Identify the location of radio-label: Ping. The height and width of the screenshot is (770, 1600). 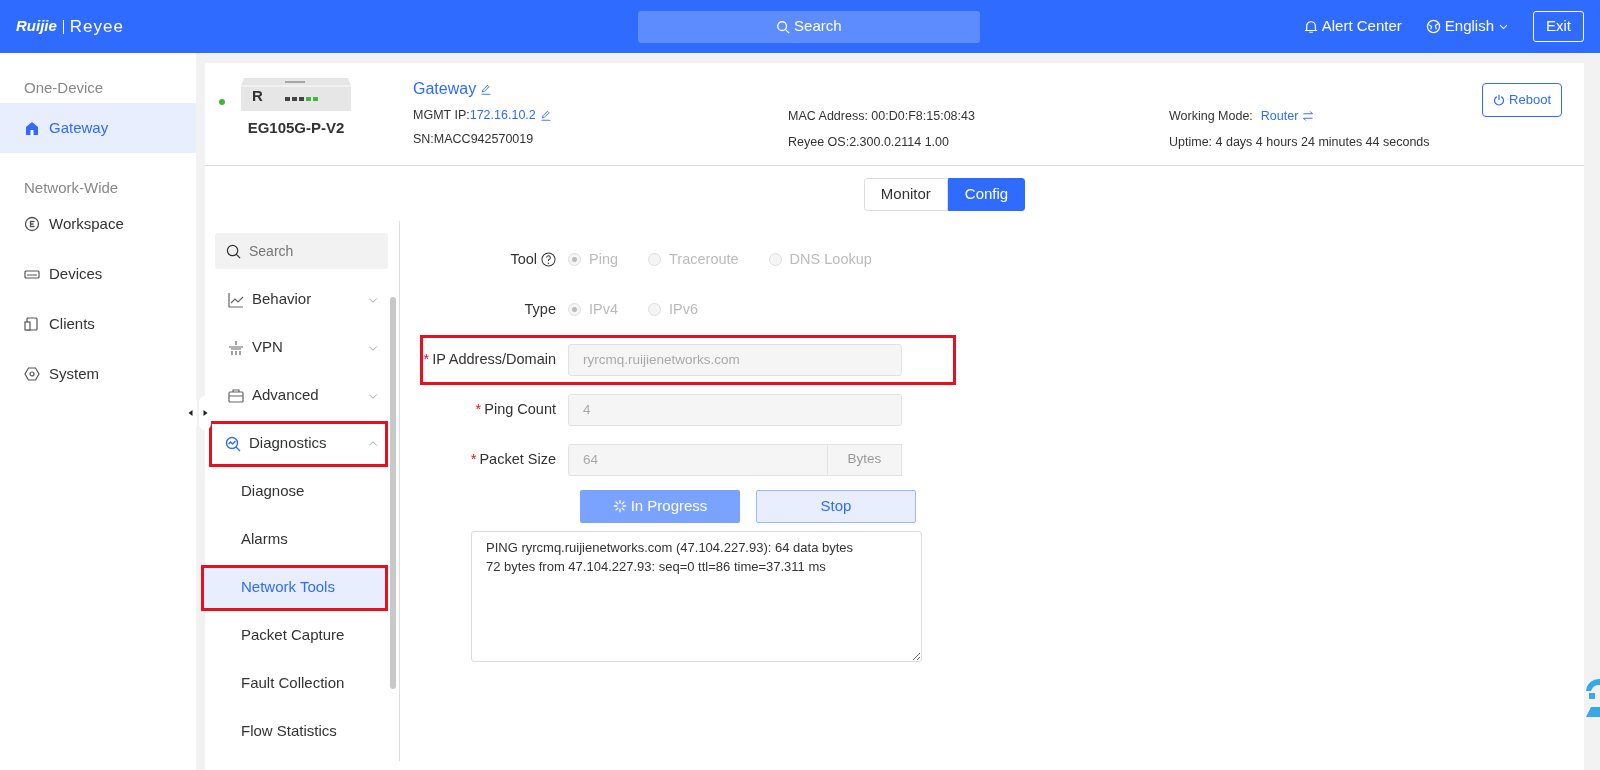
(604, 259).